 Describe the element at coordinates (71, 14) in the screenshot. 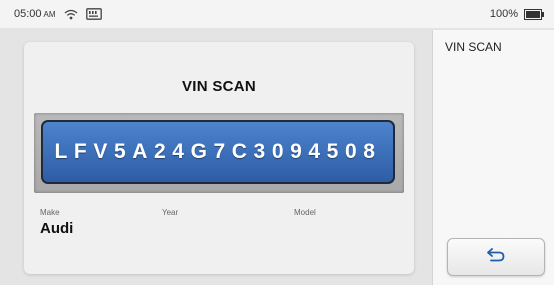

I see `wifi-icon` at that location.